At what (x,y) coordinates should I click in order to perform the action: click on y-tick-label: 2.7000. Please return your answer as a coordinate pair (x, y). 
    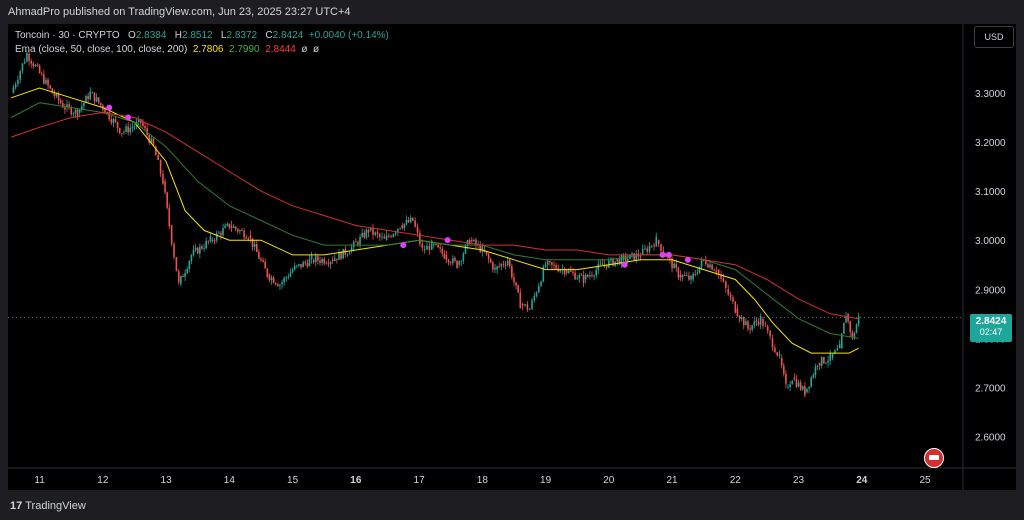
    Looking at the image, I should click on (990, 388).